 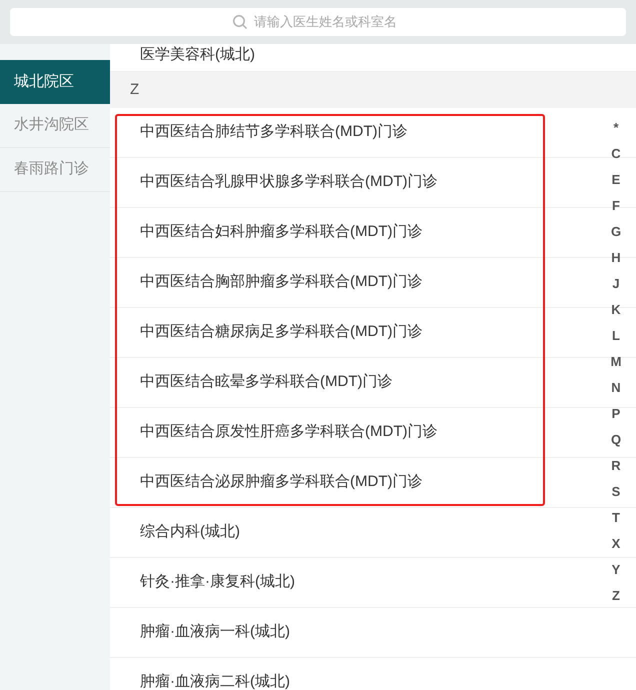 I want to click on index-letter: G, so click(x=616, y=232).